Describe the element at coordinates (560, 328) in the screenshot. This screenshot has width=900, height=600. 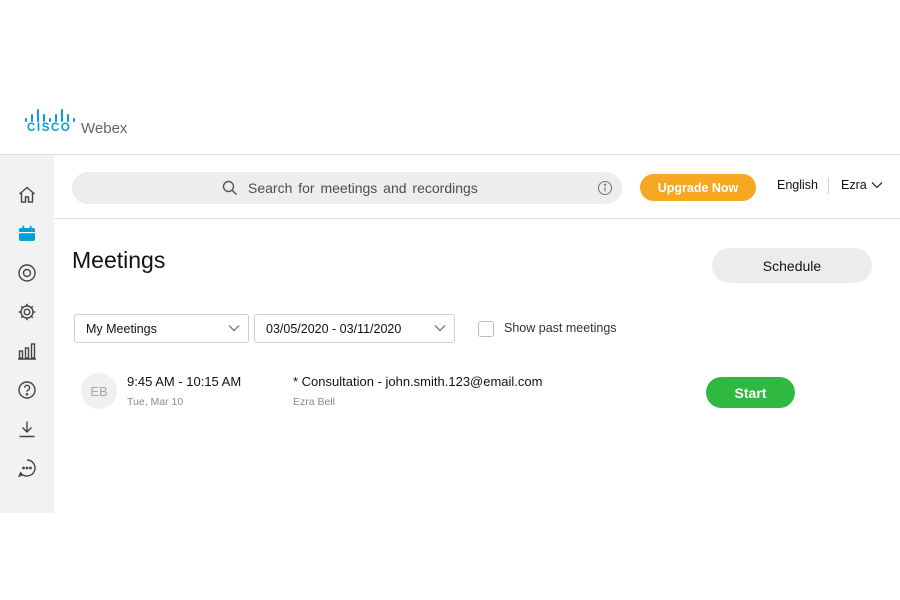
I see `show-past-meetings-label: Show past meetings` at that location.